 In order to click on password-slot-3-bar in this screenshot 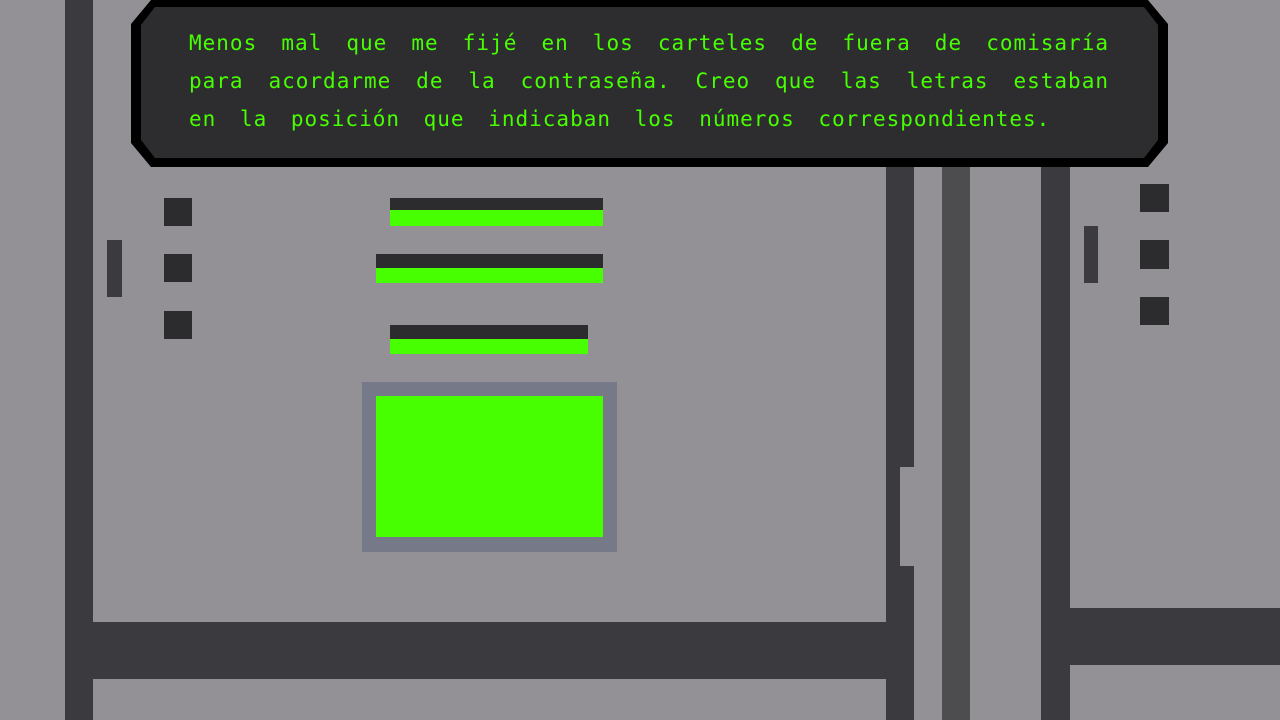, I will do `click(489, 332)`.